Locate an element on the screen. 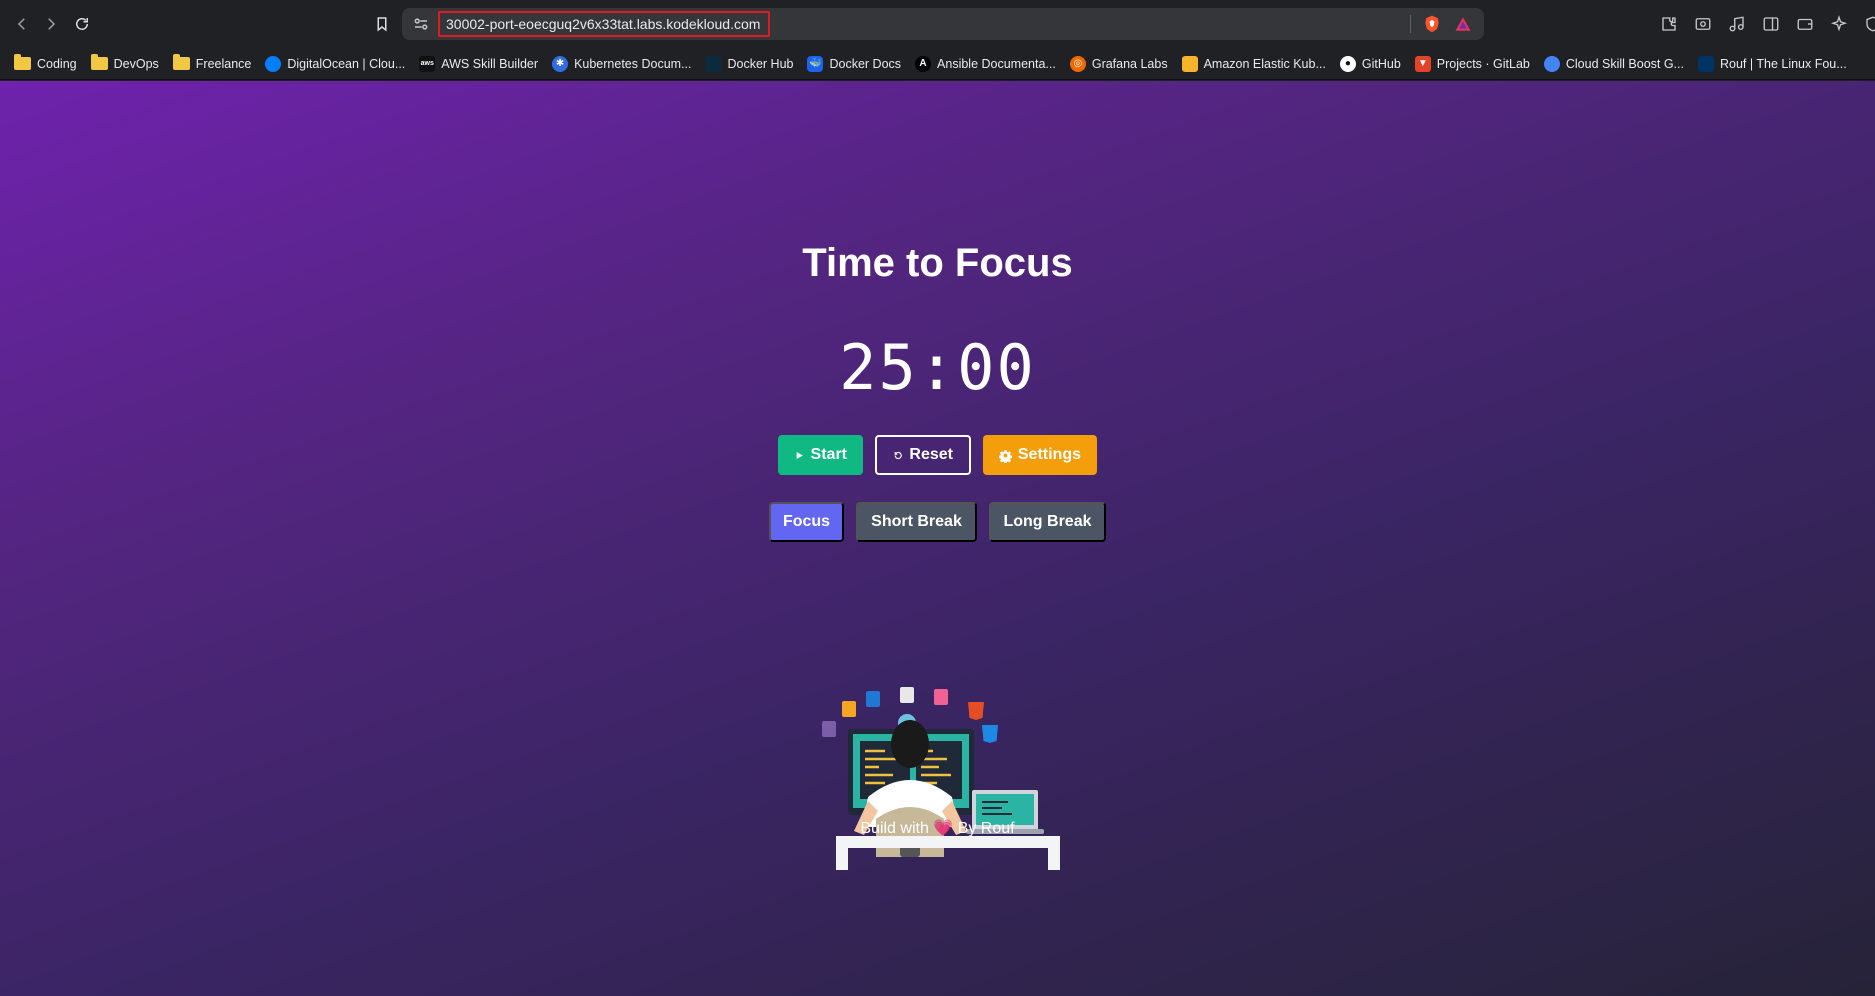 This screenshot has height=996, width=1875. wallet-icon is located at coordinates (1805, 24).